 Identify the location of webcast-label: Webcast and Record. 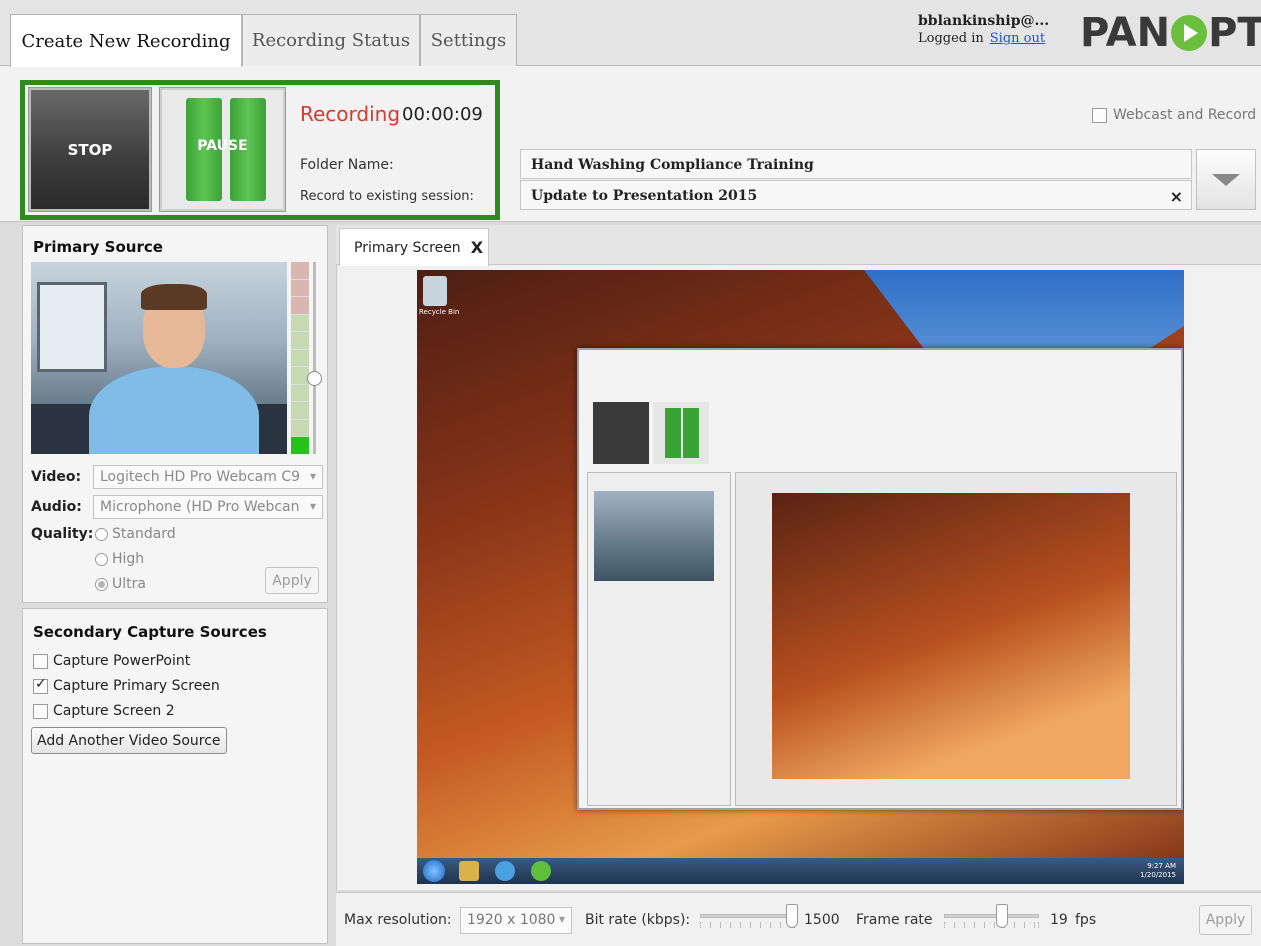
(1185, 115).